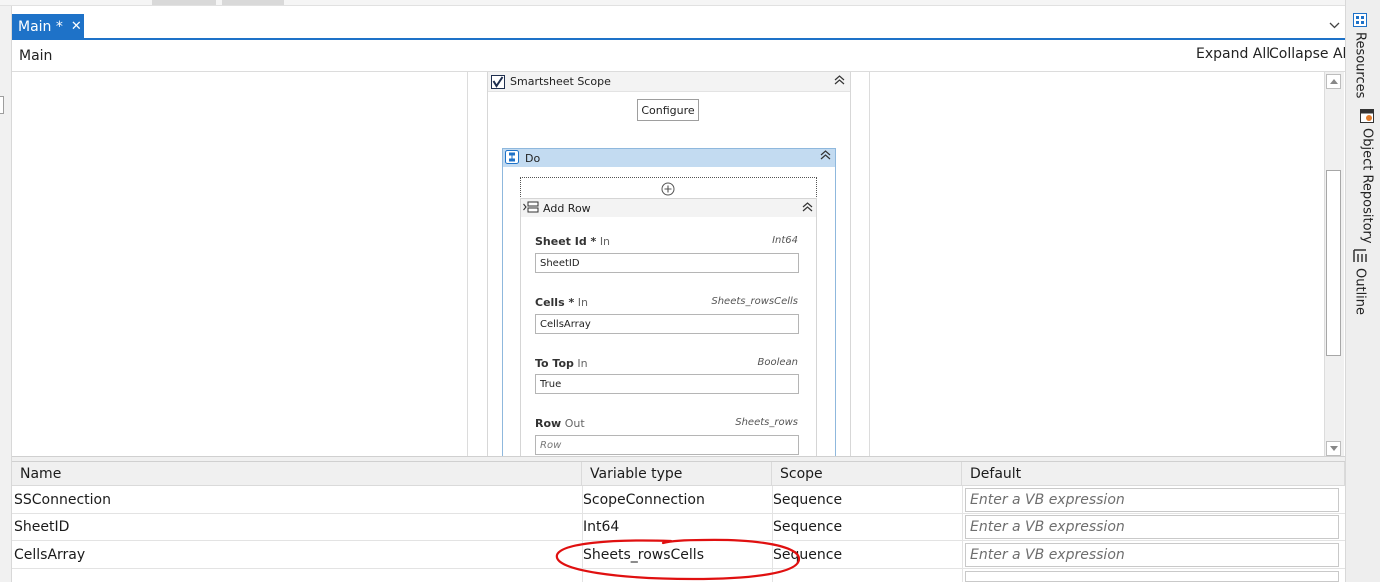 This screenshot has height=582, width=1380. I want to click on expand-all-button: Expand All, so click(1233, 54).